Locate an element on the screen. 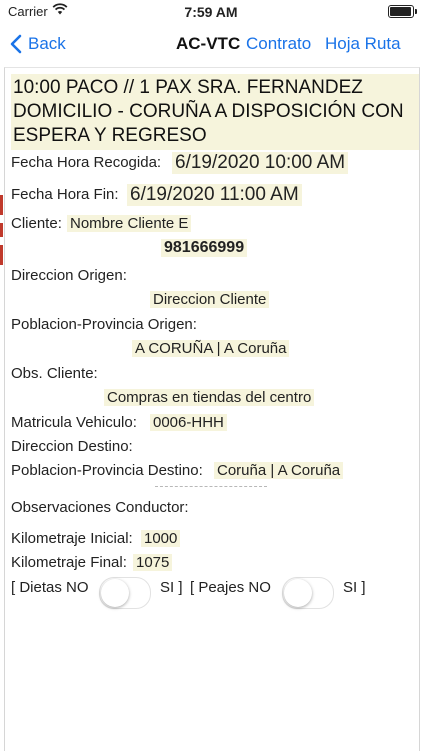 The width and height of the screenshot is (422, 751). obs-conductor-label: Observaciones Conductor: is located at coordinates (100, 507).